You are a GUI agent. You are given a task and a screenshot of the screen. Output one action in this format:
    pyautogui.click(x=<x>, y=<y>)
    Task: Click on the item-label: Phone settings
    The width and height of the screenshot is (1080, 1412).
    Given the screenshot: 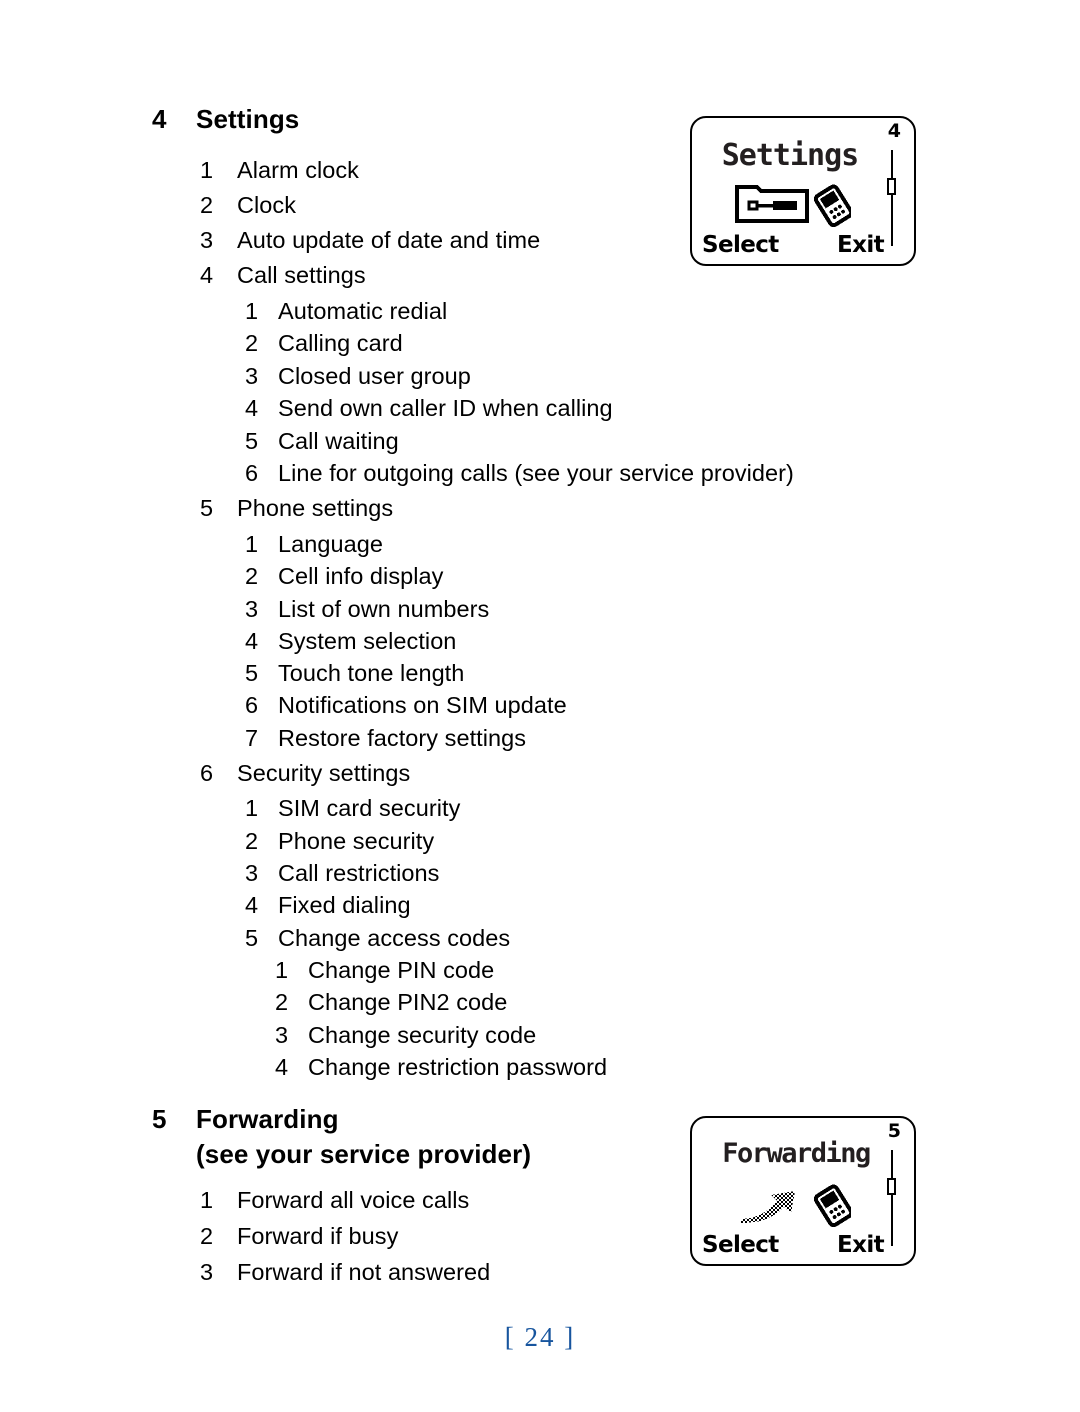 What is the action you would take?
    pyautogui.click(x=315, y=508)
    